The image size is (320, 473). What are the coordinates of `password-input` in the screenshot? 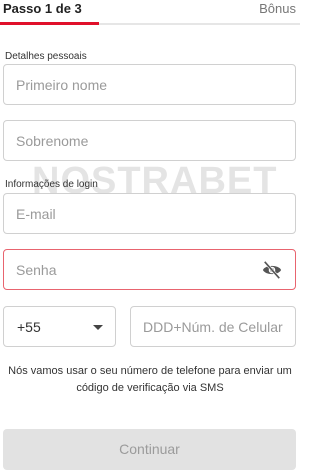 It's located at (131, 269).